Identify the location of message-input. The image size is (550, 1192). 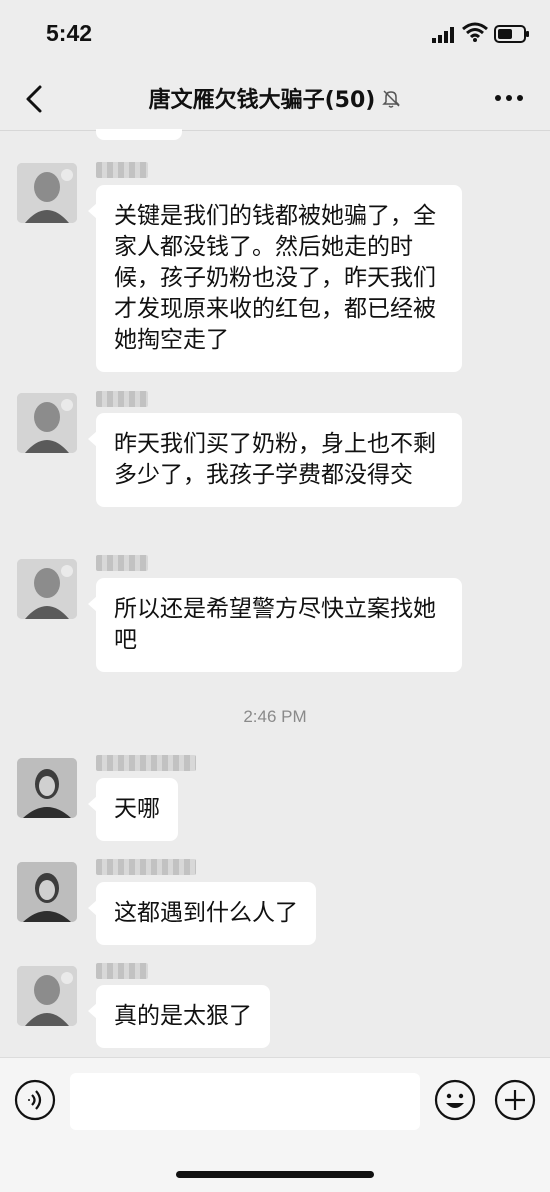
(245, 1101).